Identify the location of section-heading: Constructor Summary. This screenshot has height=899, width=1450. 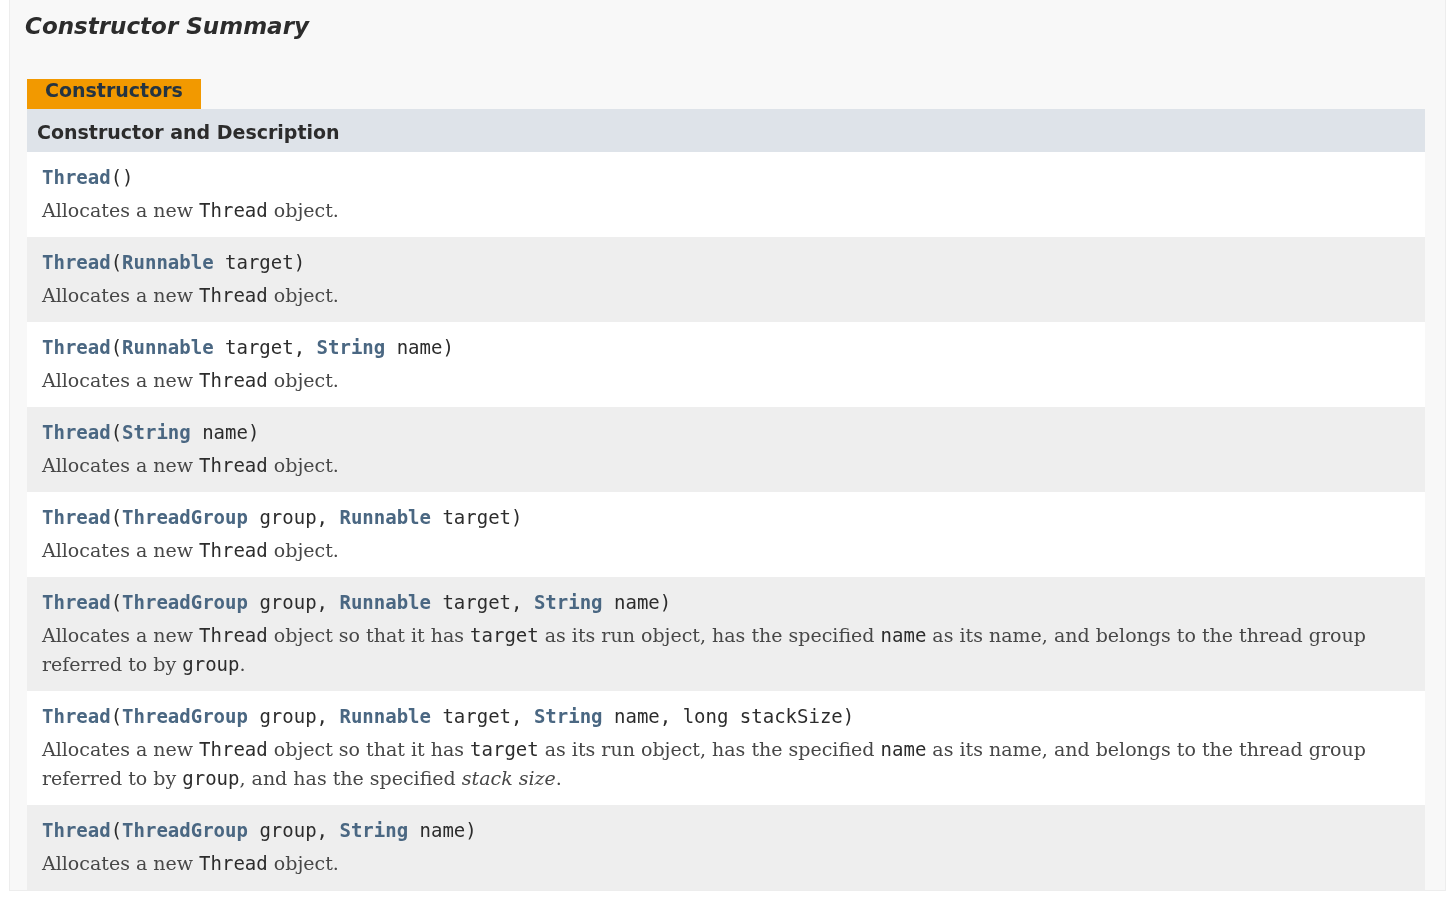
(167, 26).